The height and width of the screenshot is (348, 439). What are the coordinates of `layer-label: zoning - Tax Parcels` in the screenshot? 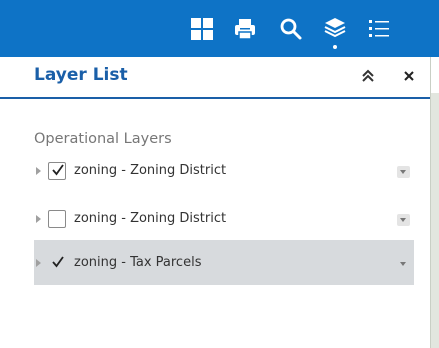 It's located at (138, 262).